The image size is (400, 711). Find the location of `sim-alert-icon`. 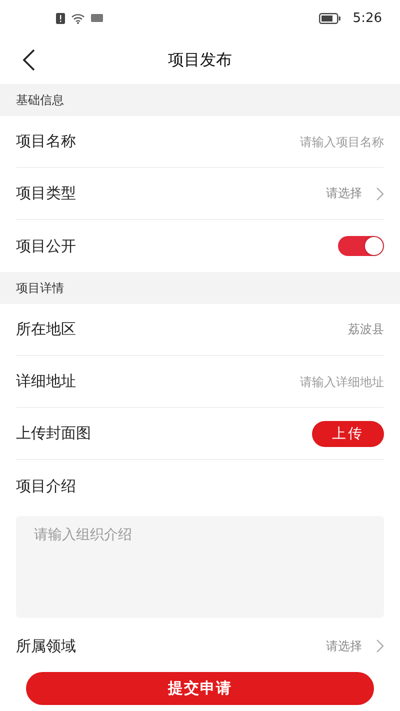

sim-alert-icon is located at coordinates (60, 18).